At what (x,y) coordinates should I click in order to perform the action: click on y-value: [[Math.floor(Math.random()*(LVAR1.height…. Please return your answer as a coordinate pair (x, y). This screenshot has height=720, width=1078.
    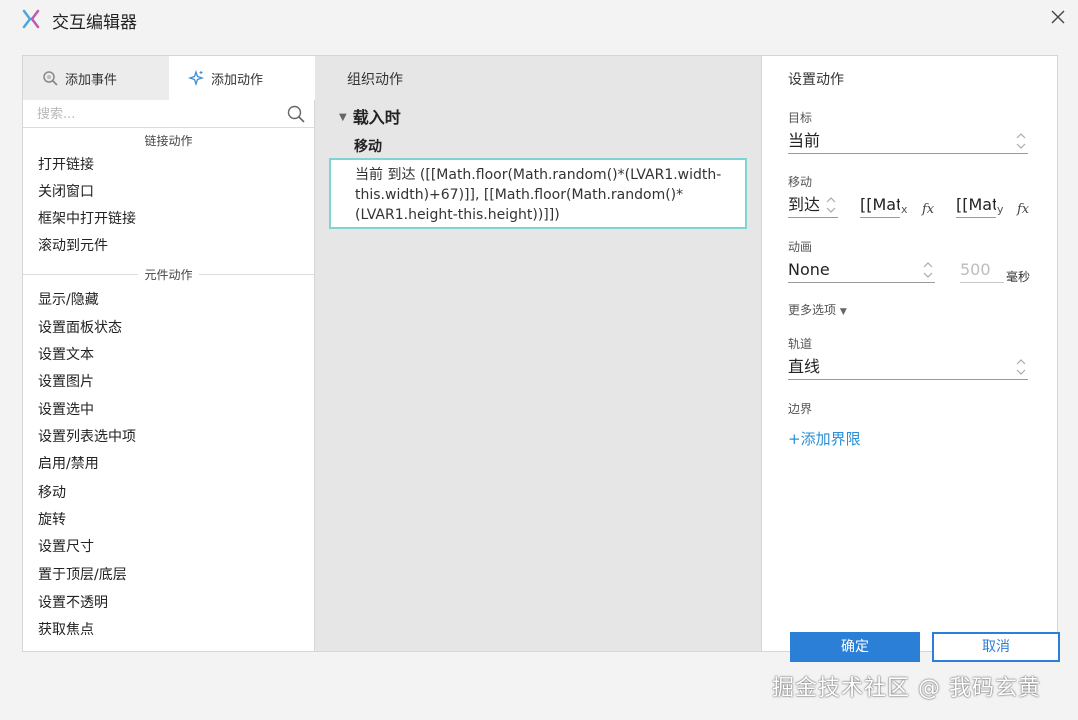
    Looking at the image, I should click on (976, 204).